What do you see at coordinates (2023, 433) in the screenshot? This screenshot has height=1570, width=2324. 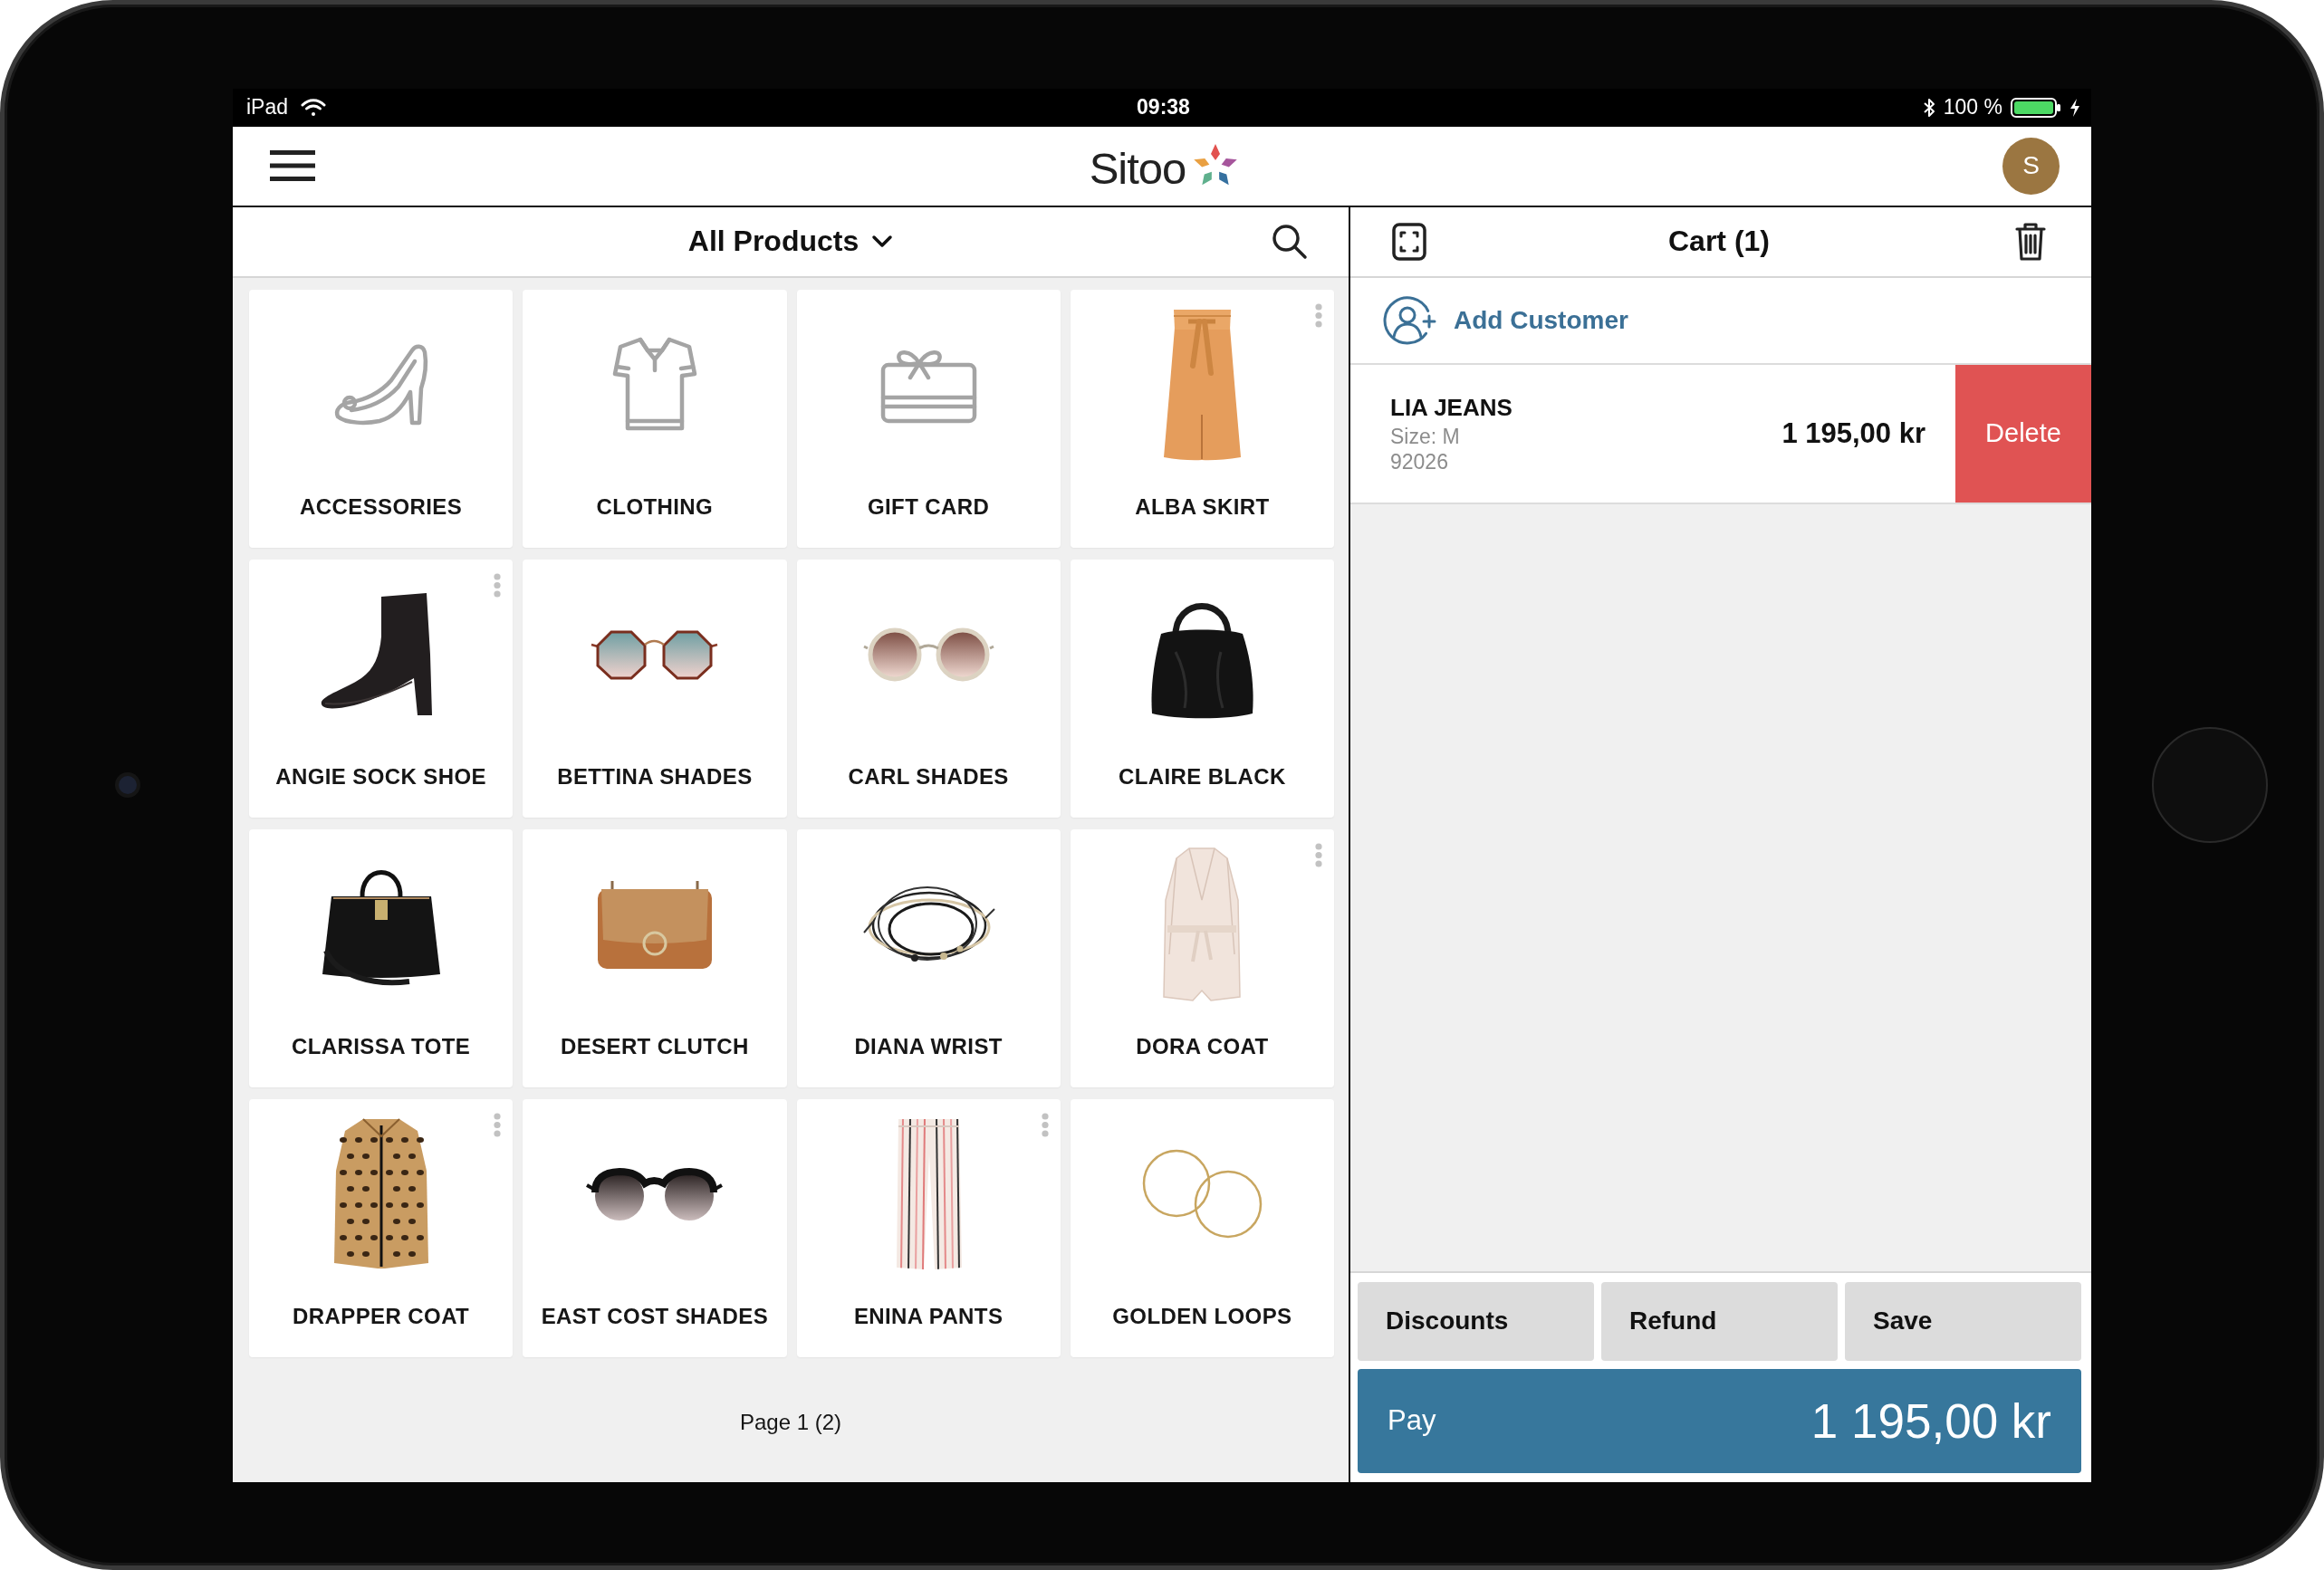 I see `delete-button: Delete` at bounding box center [2023, 433].